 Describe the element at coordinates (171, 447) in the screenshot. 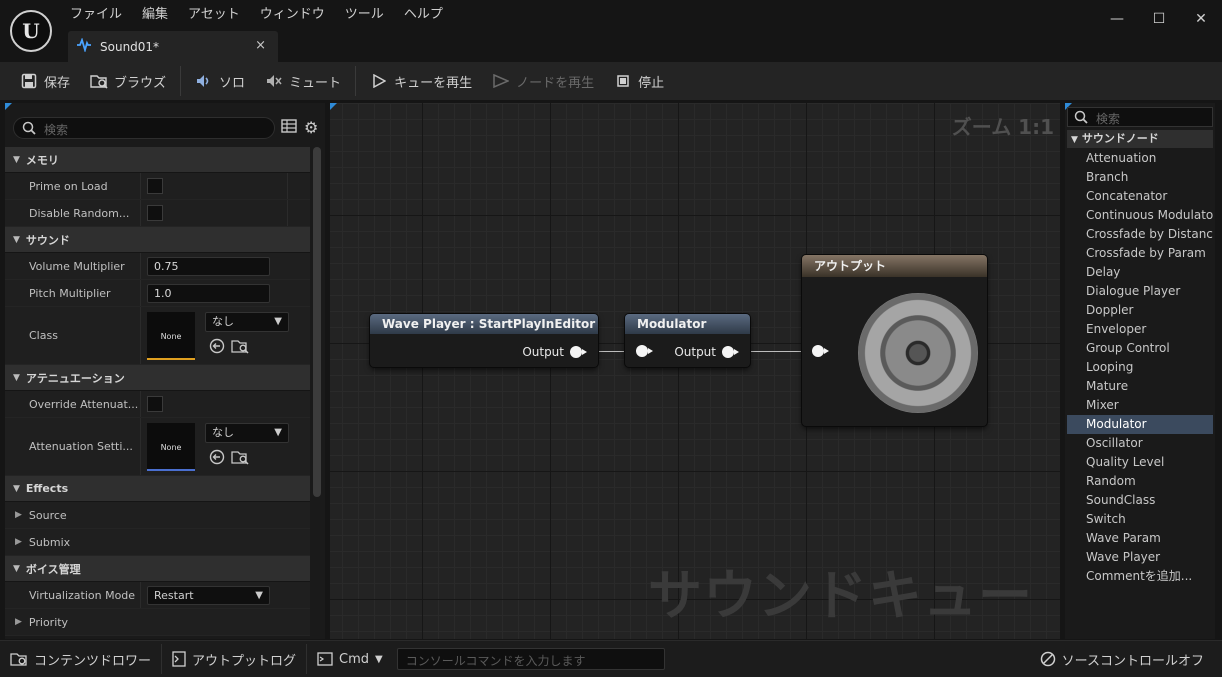

I see `attenuation-asset-thumbnail: None` at that location.